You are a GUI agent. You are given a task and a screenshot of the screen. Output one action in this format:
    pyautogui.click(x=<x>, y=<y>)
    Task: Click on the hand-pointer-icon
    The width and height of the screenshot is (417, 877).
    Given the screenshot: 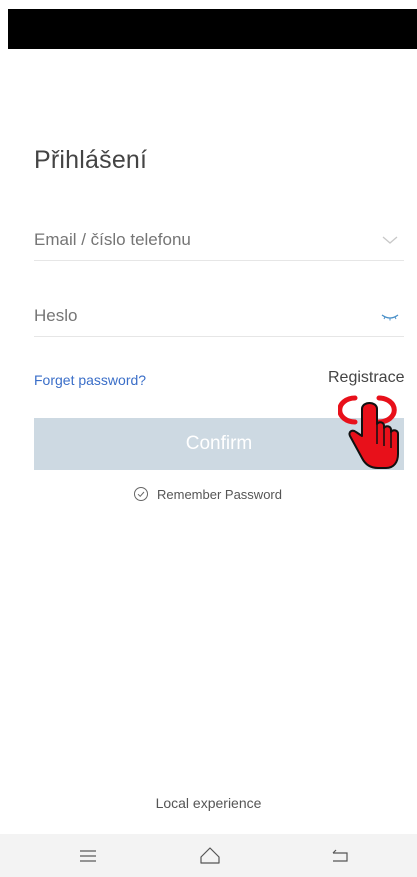 What is the action you would take?
    pyautogui.click(x=368, y=432)
    